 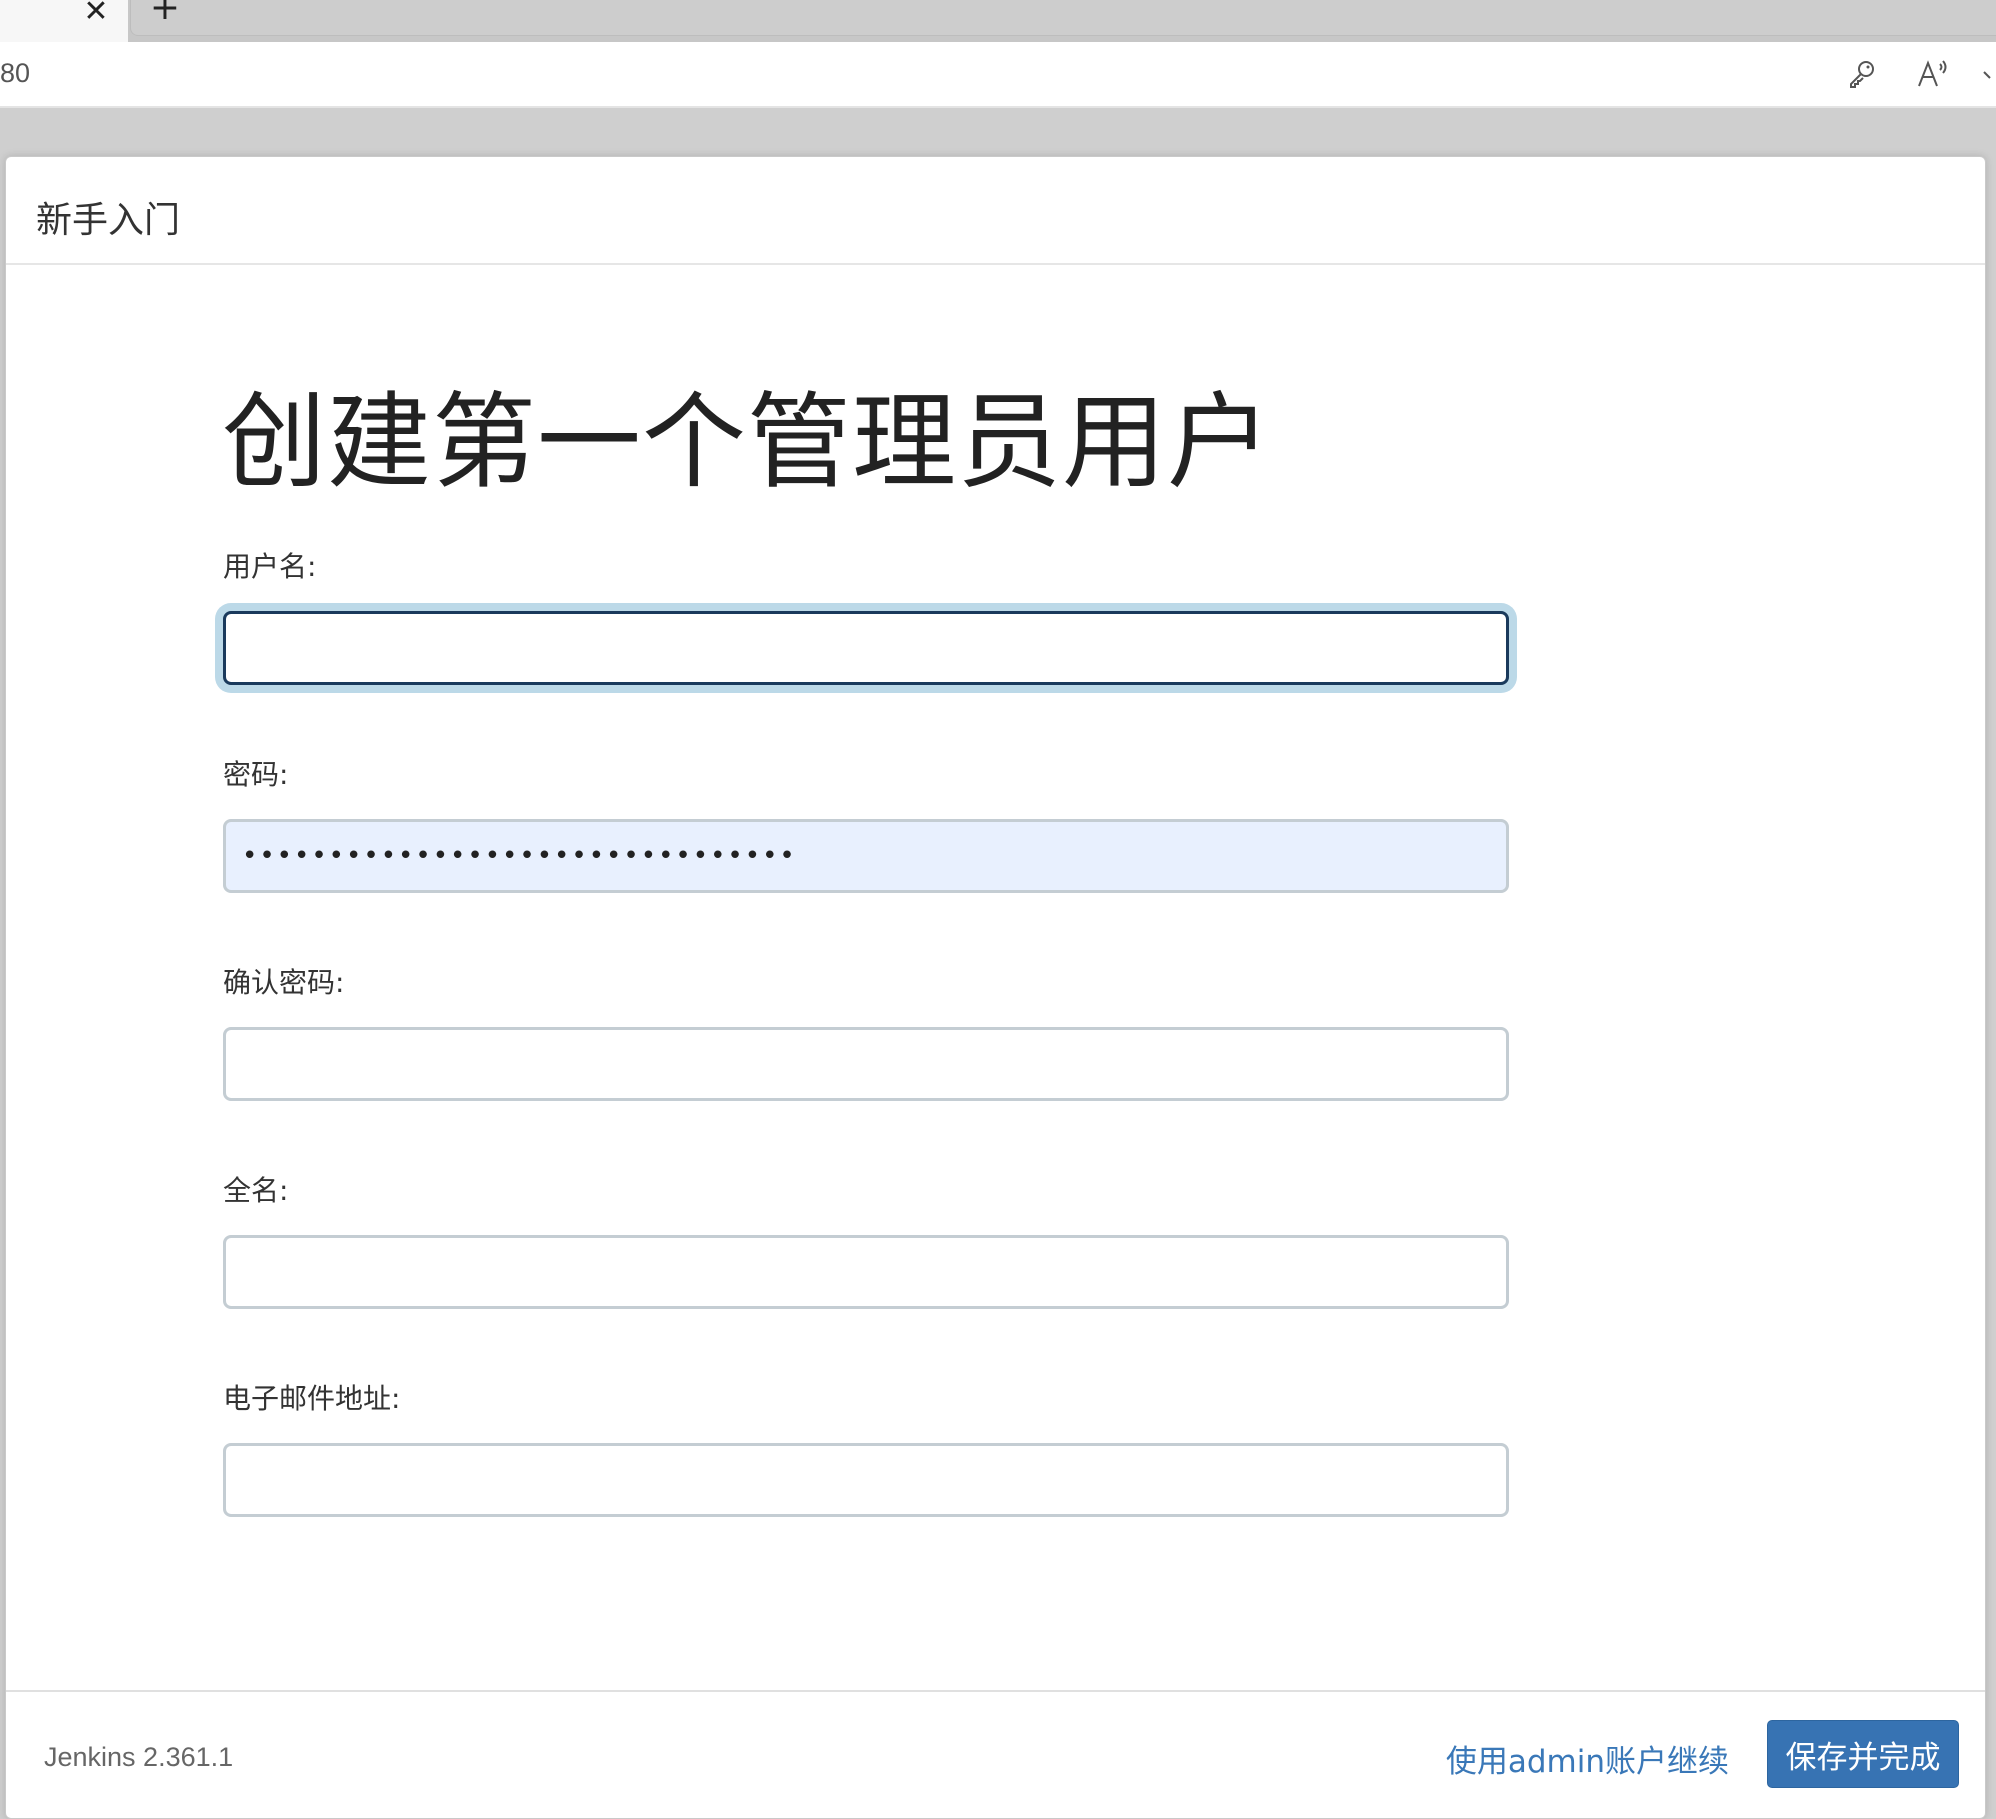 I want to click on address-bar: 80, so click(x=998, y=75).